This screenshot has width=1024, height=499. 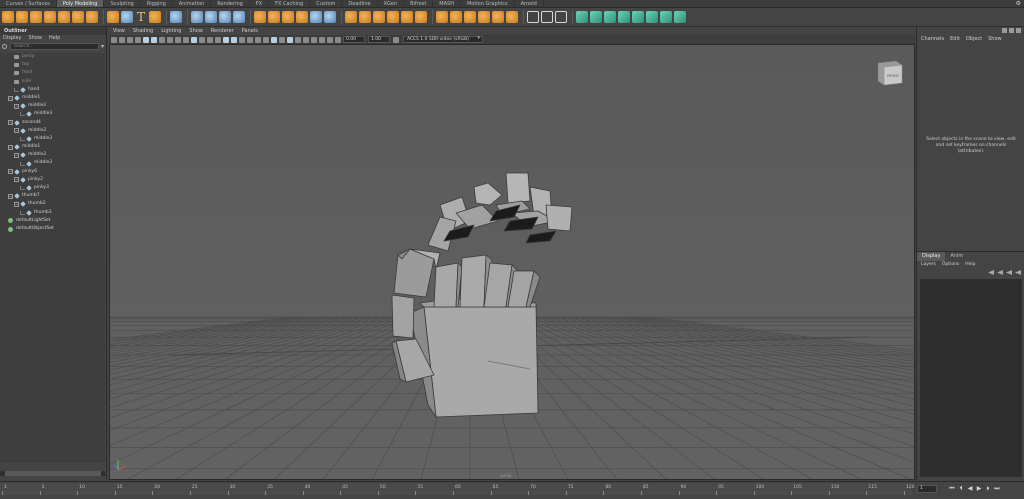 What do you see at coordinates (1018, 4) in the screenshot?
I see `gear-icon: ⚙` at bounding box center [1018, 4].